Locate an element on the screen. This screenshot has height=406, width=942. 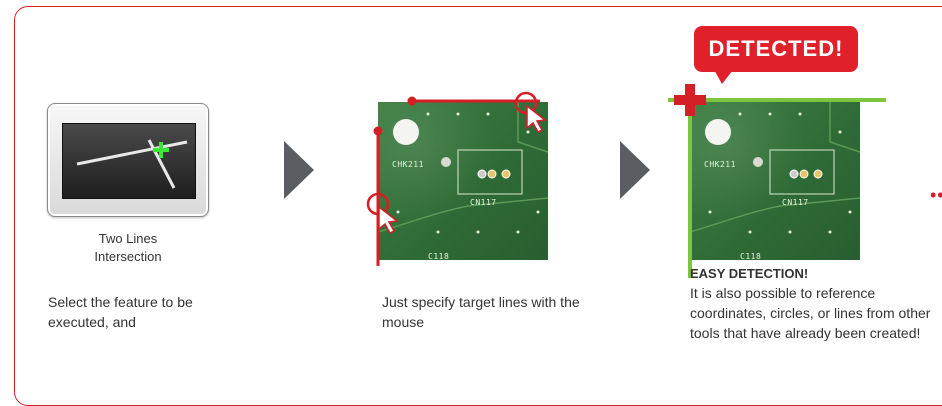
two-lines-intersection-icon is located at coordinates (132, 164).